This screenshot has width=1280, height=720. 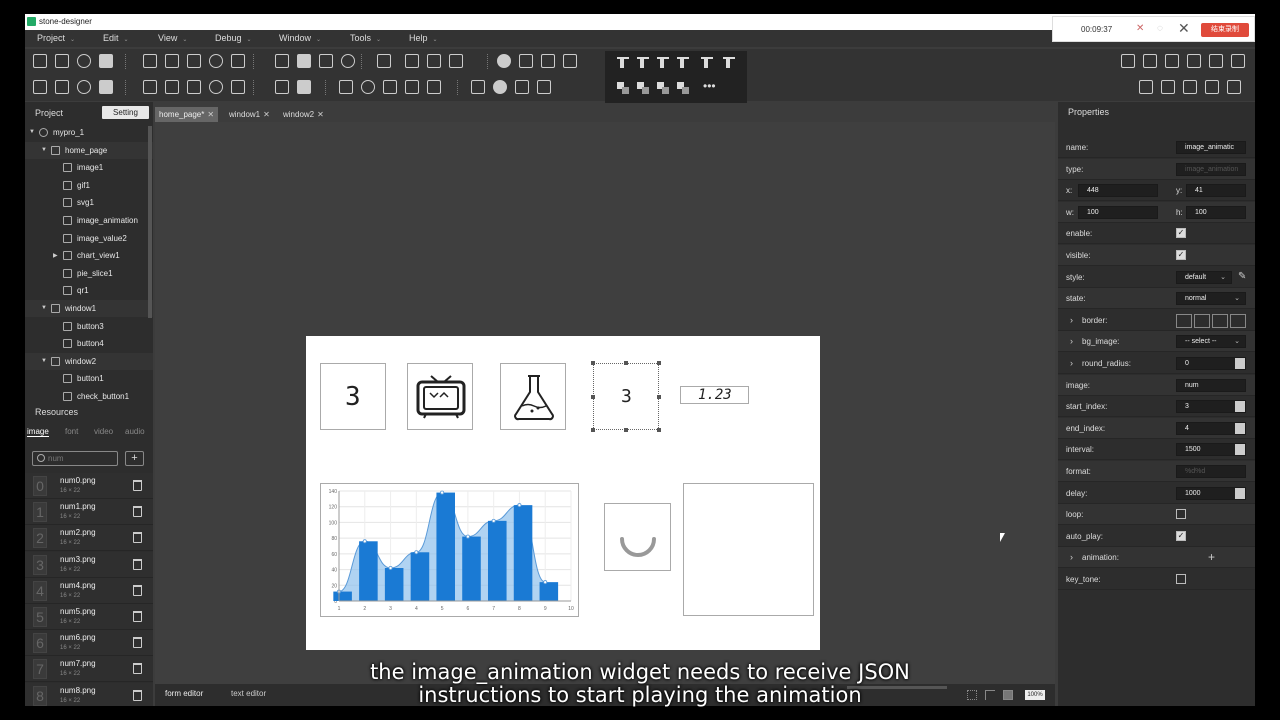 What do you see at coordinates (249, 114) in the screenshot?
I see `doc-tab-window1: window1 ✕` at bounding box center [249, 114].